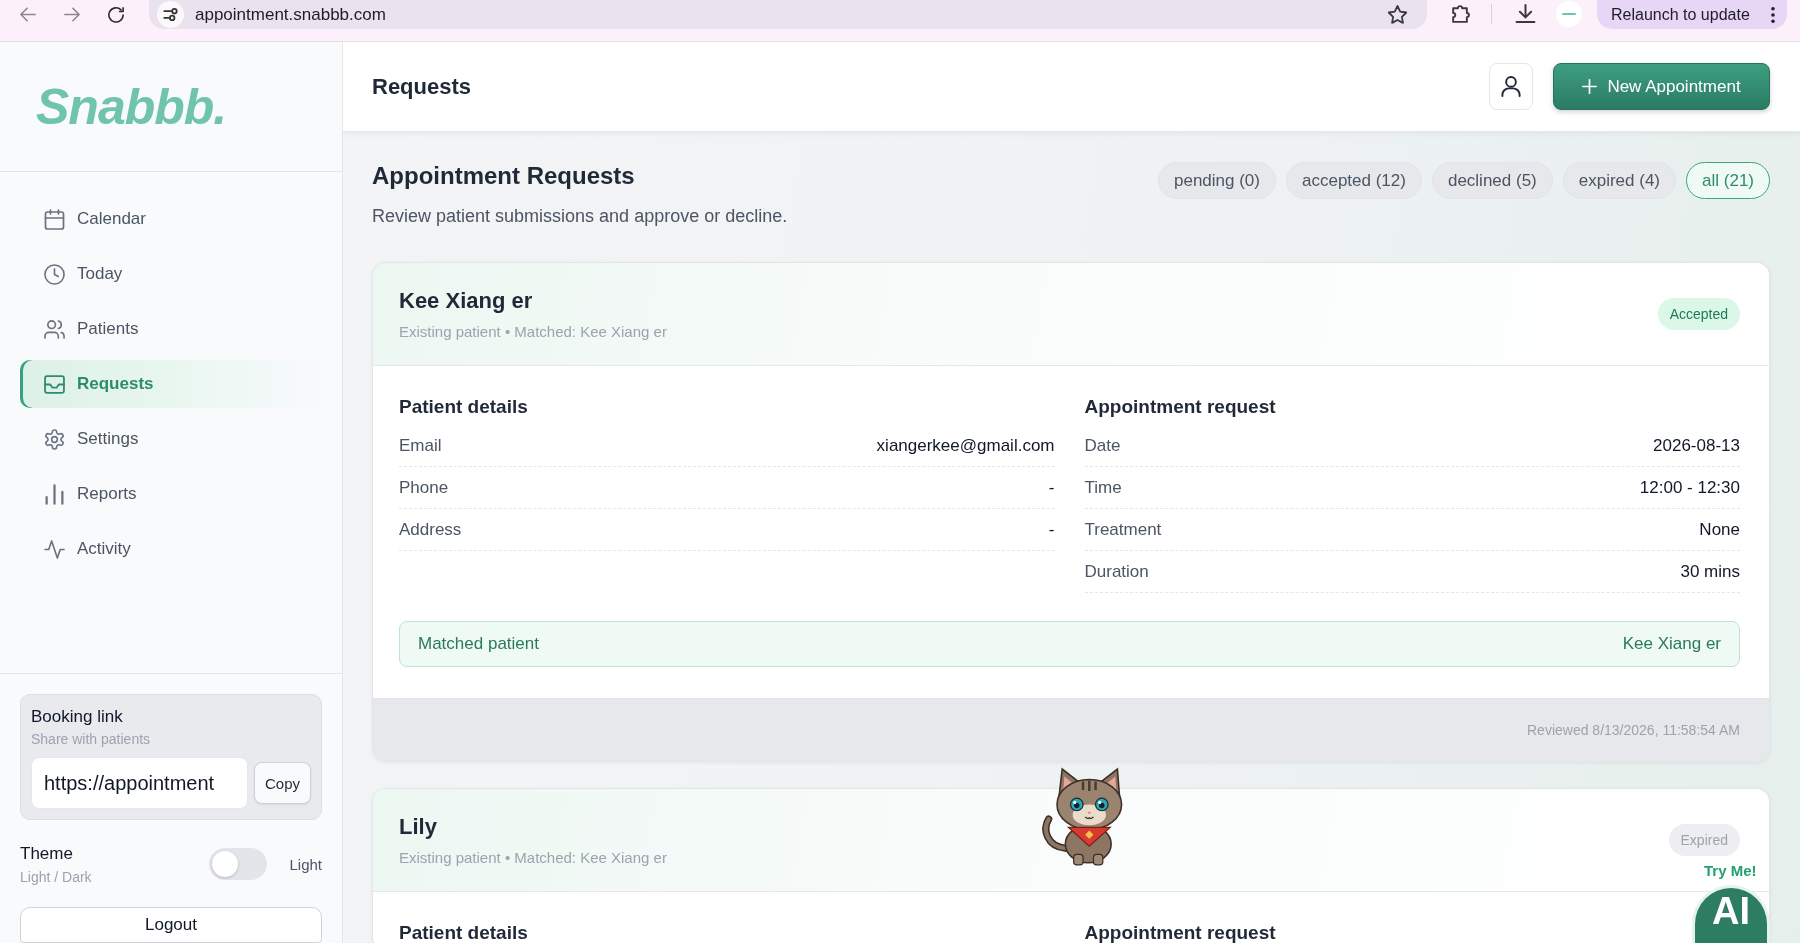  I want to click on detail-label: Phone, so click(424, 487).